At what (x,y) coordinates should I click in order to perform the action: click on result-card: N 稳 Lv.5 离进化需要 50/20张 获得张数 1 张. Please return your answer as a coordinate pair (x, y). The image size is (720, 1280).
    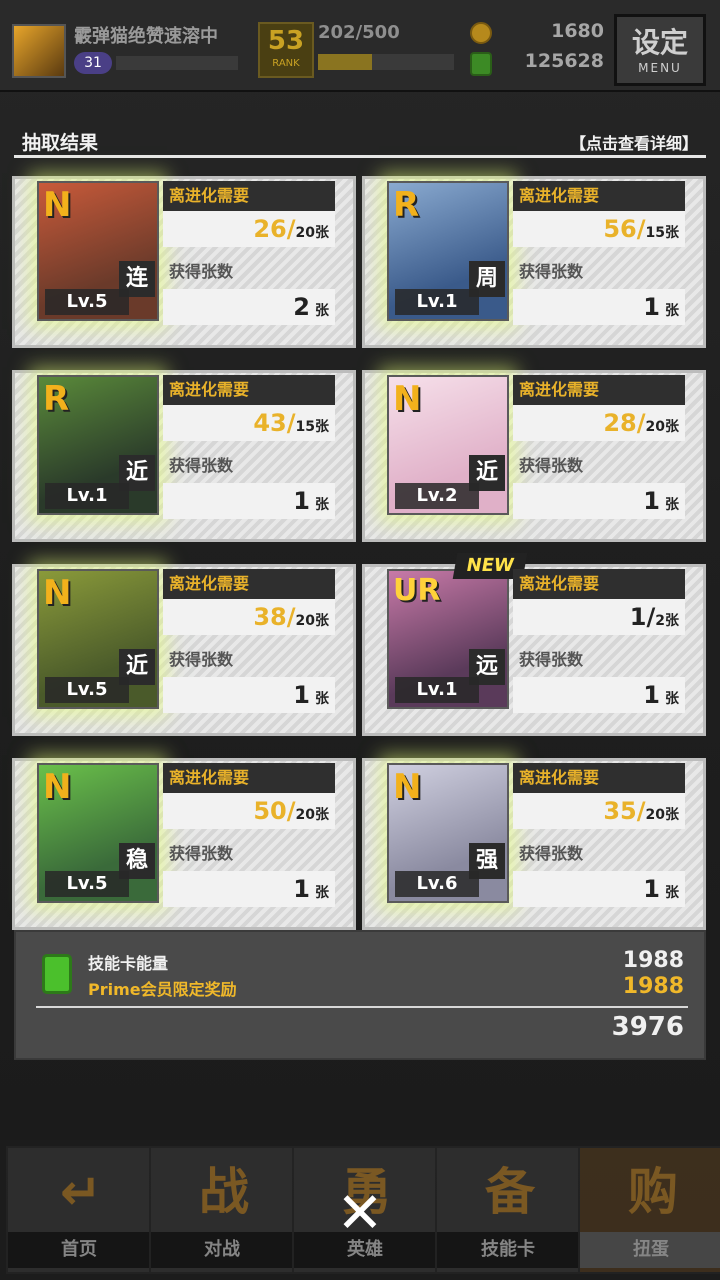
    Looking at the image, I should click on (184, 844).